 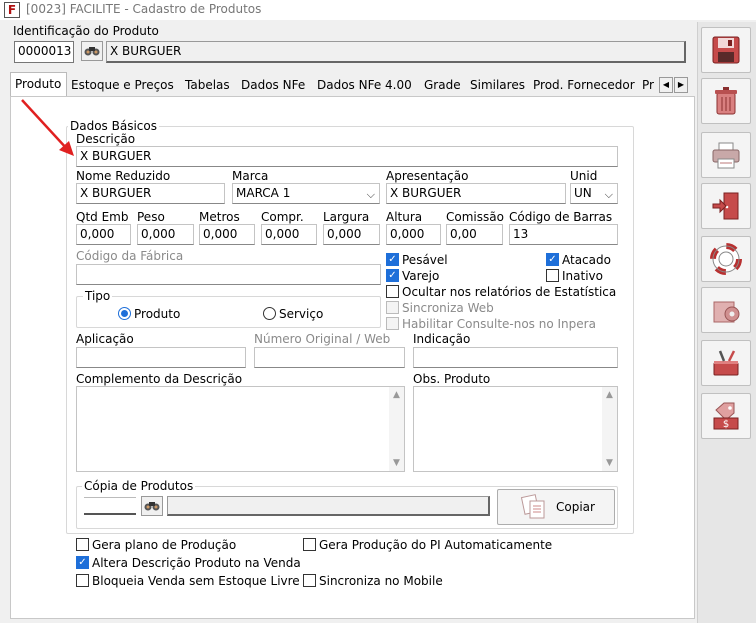 What do you see at coordinates (12, 10) in the screenshot?
I see `app-logo-icon: F` at bounding box center [12, 10].